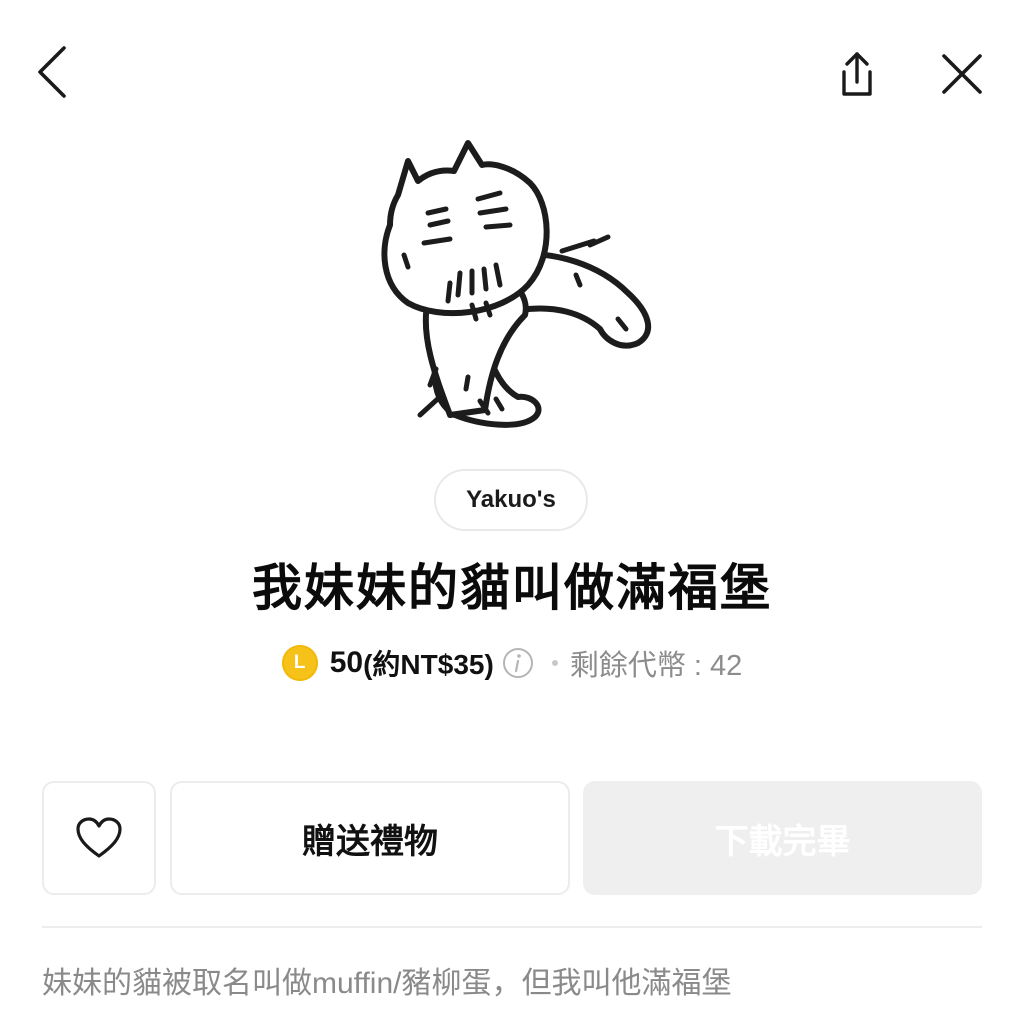 Image resolution: width=1024 pixels, height=1024 pixels. Describe the element at coordinates (387, 983) in the screenshot. I see `sticker-description: 妹妹的貓被取名叫做muffin/豬柳蛋，但我叫他滿福堡` at that location.